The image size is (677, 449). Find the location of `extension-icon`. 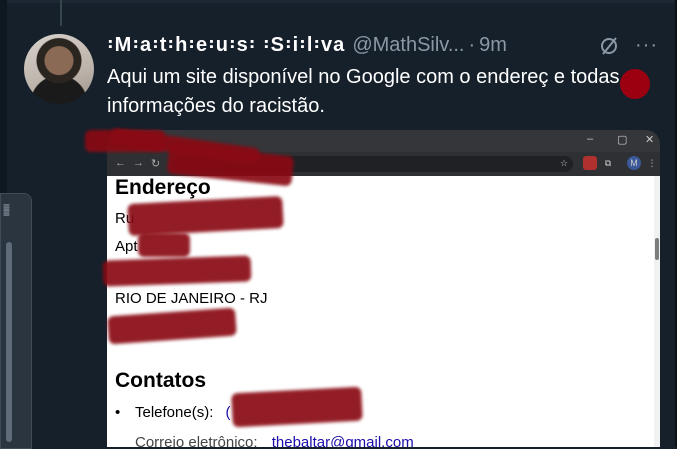

extension-icon is located at coordinates (590, 163).